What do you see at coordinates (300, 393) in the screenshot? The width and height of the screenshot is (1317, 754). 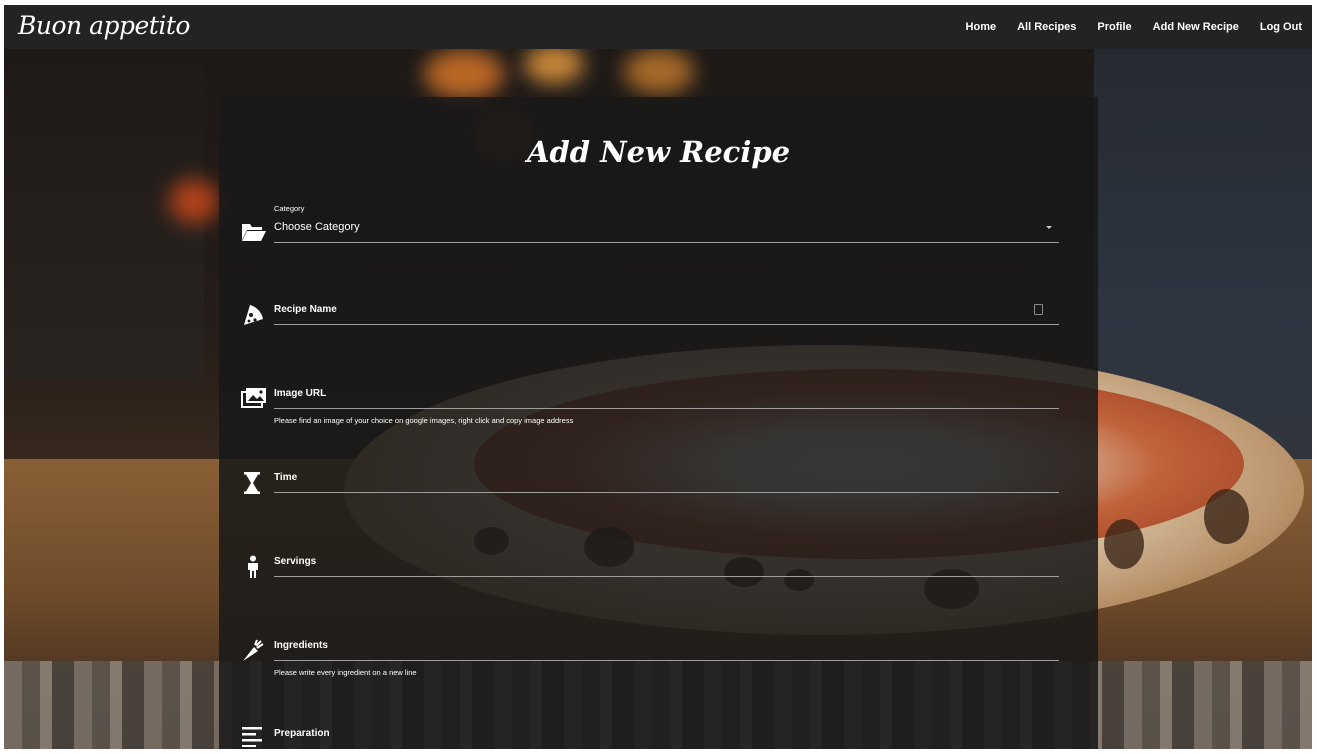 I see `image-url-label: Image URL` at bounding box center [300, 393].